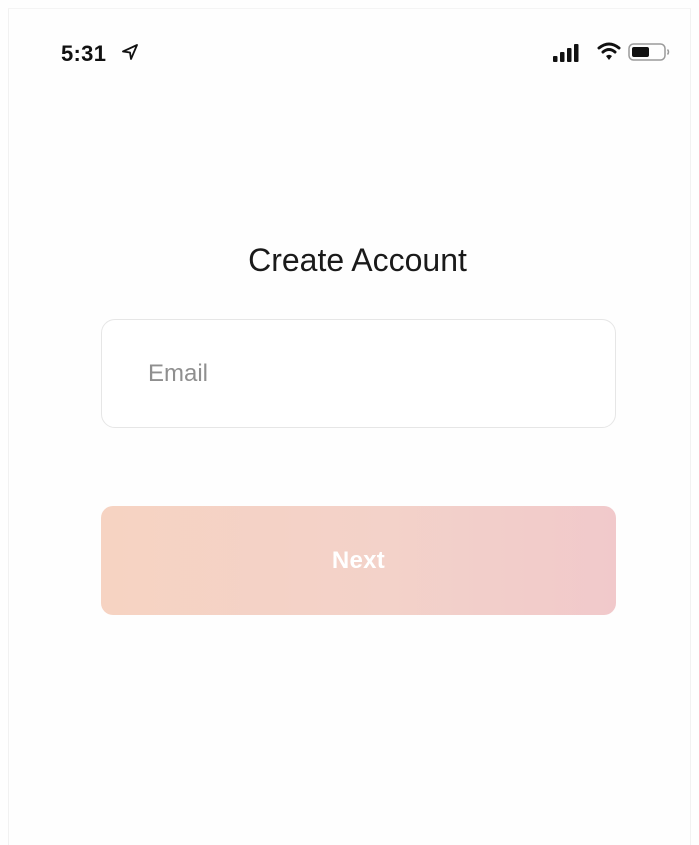 The height and width of the screenshot is (845, 699). Describe the element at coordinates (649, 52) in the screenshot. I see `battery-icon` at that location.